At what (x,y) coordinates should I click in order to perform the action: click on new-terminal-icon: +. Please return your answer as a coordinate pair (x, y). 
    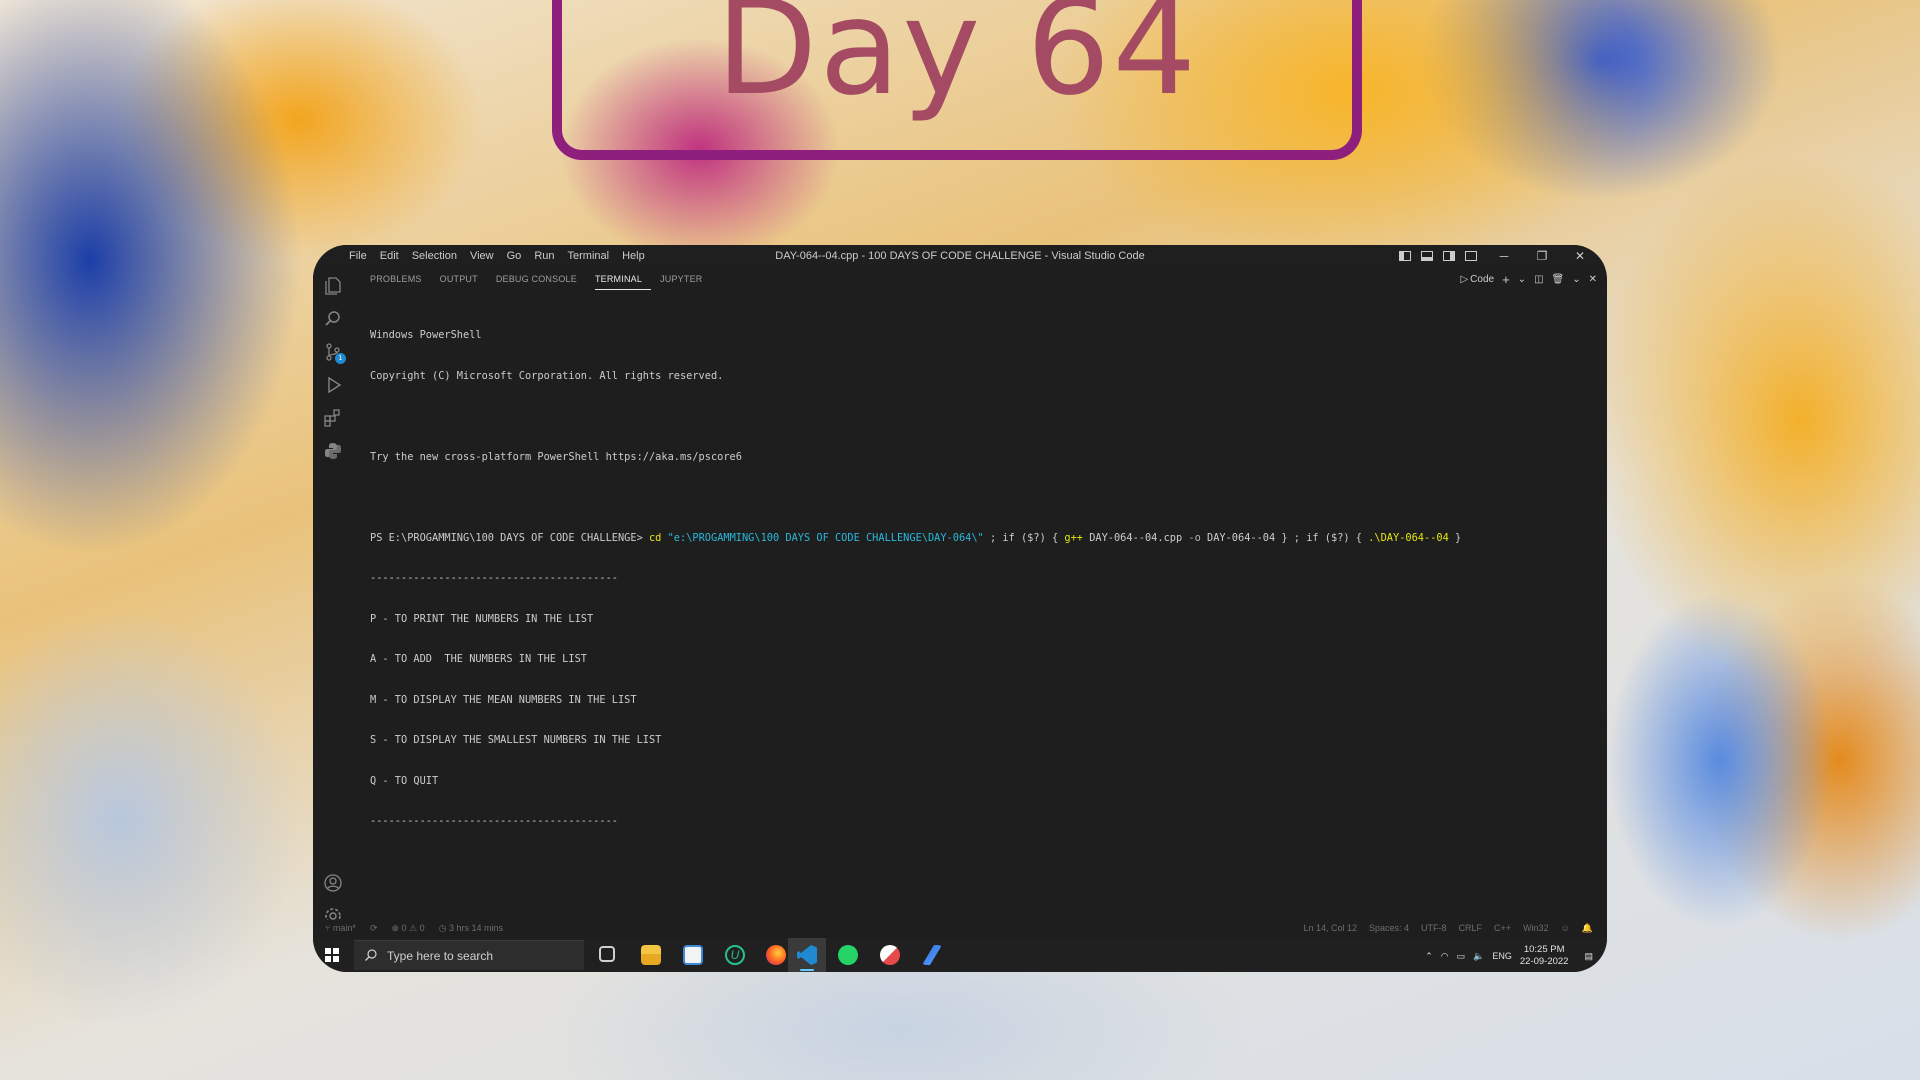
    Looking at the image, I should click on (1506, 279).